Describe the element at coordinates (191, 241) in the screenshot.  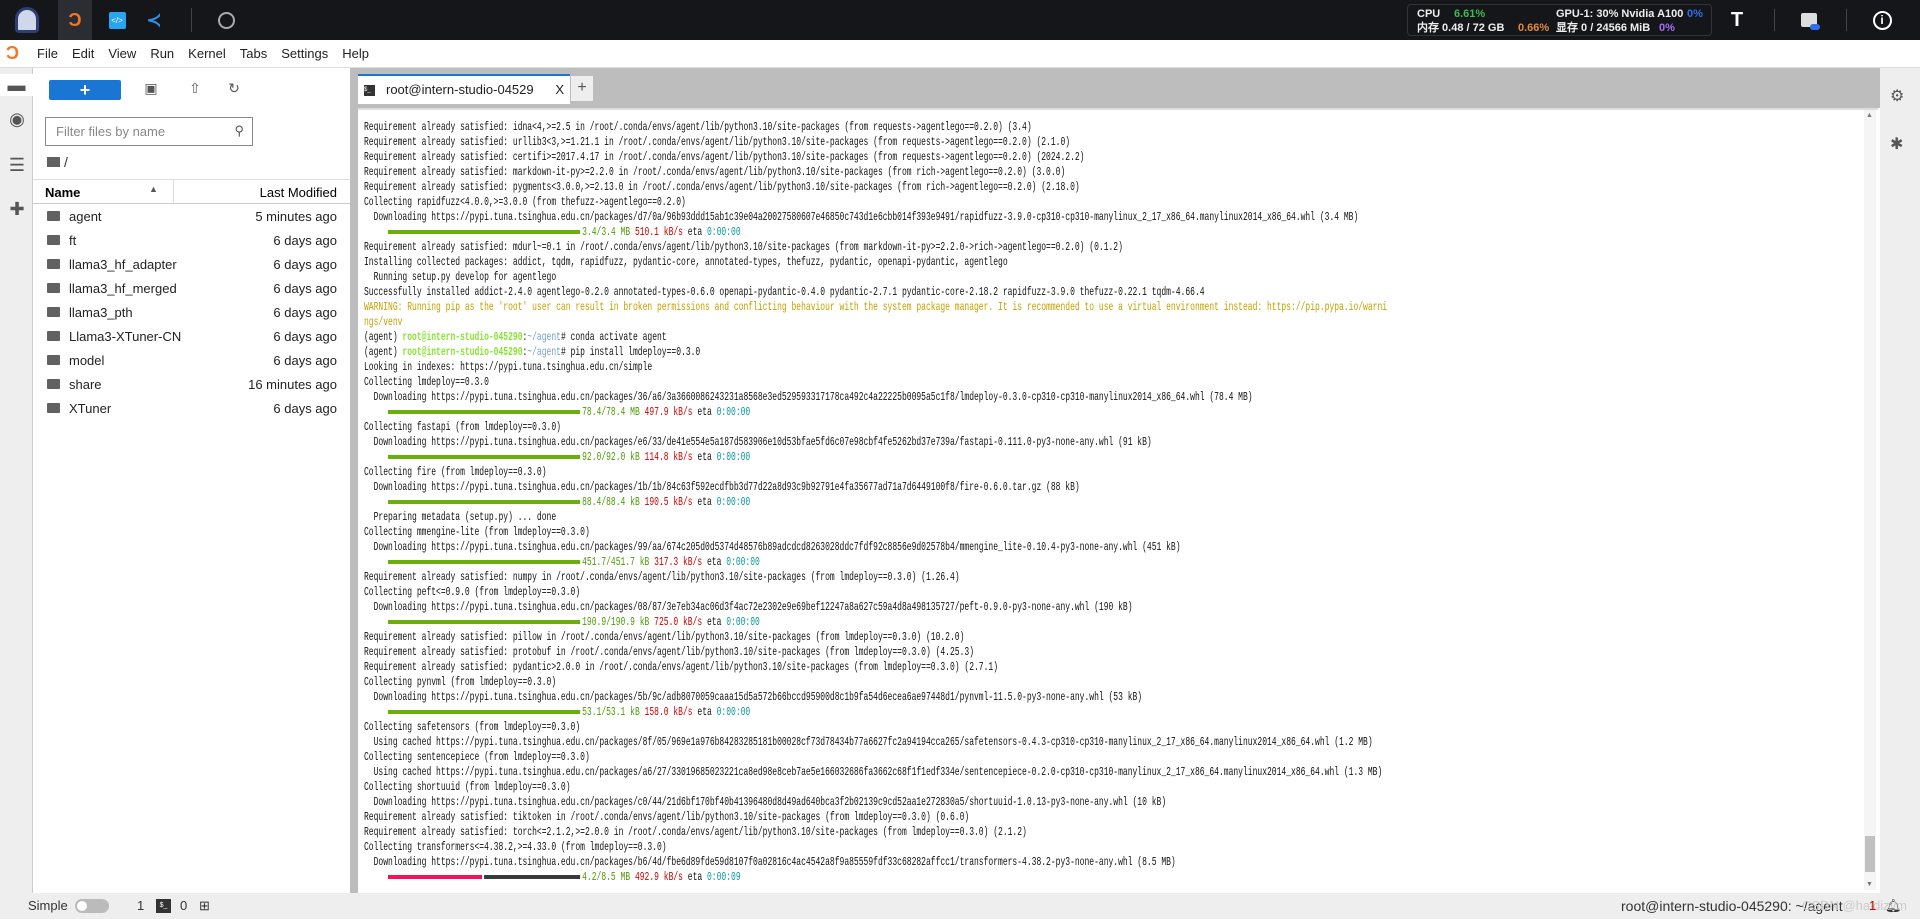
I see `file-row: ft 6 days ago` at that location.